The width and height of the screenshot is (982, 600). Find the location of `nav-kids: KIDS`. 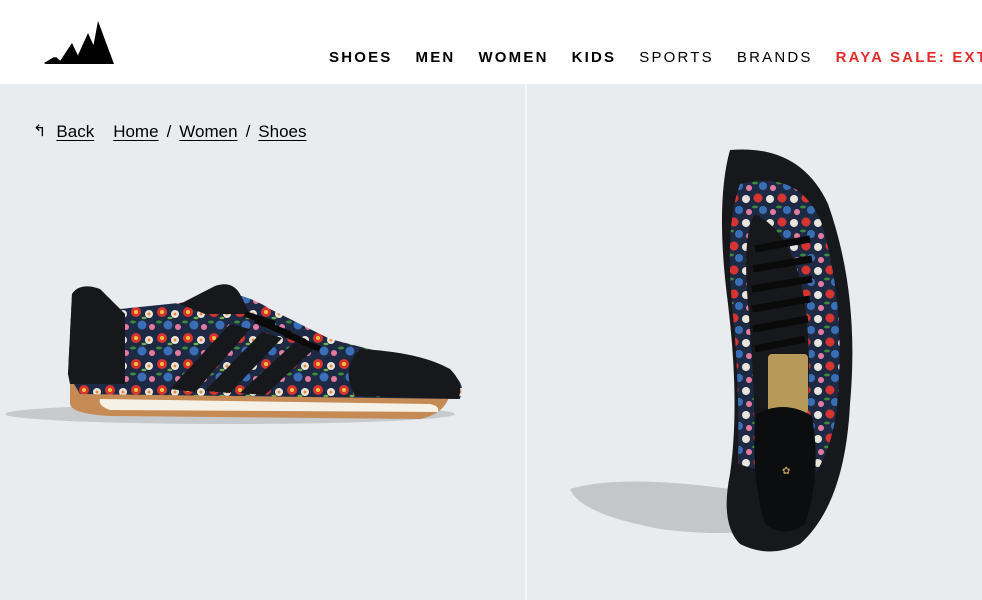

nav-kids: KIDS is located at coordinates (594, 58).